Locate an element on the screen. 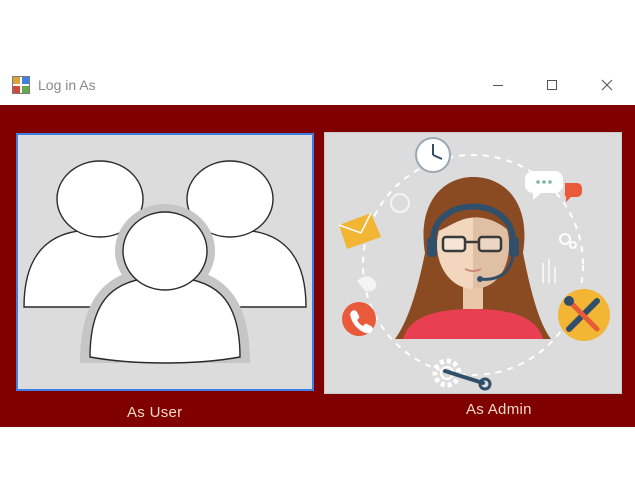 The height and width of the screenshot is (493, 635). close-button is located at coordinates (607, 85).